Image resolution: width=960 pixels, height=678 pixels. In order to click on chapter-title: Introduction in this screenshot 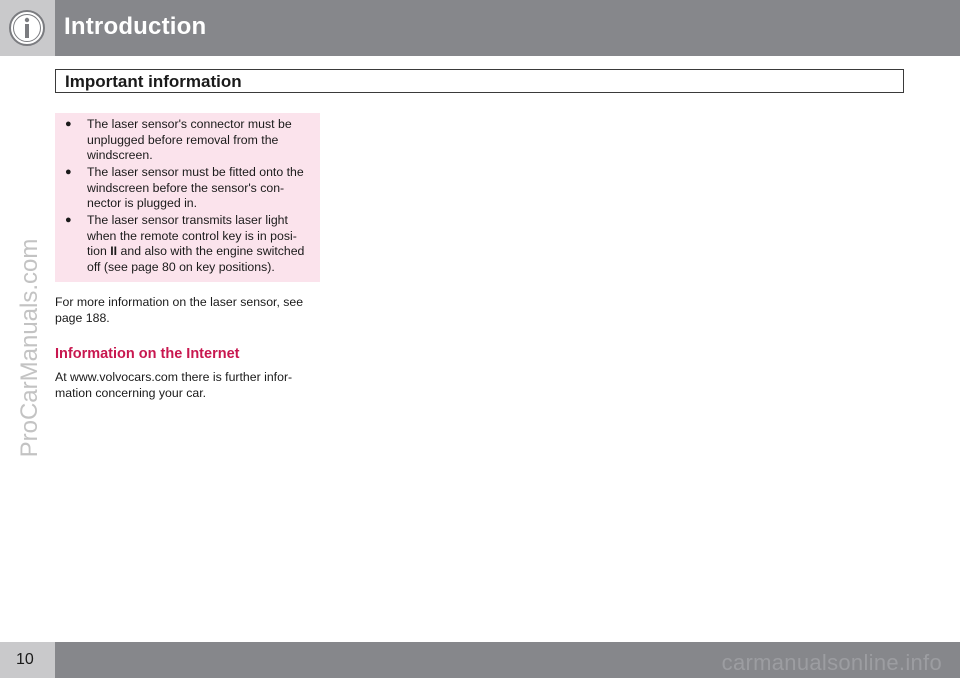, I will do `click(135, 26)`.